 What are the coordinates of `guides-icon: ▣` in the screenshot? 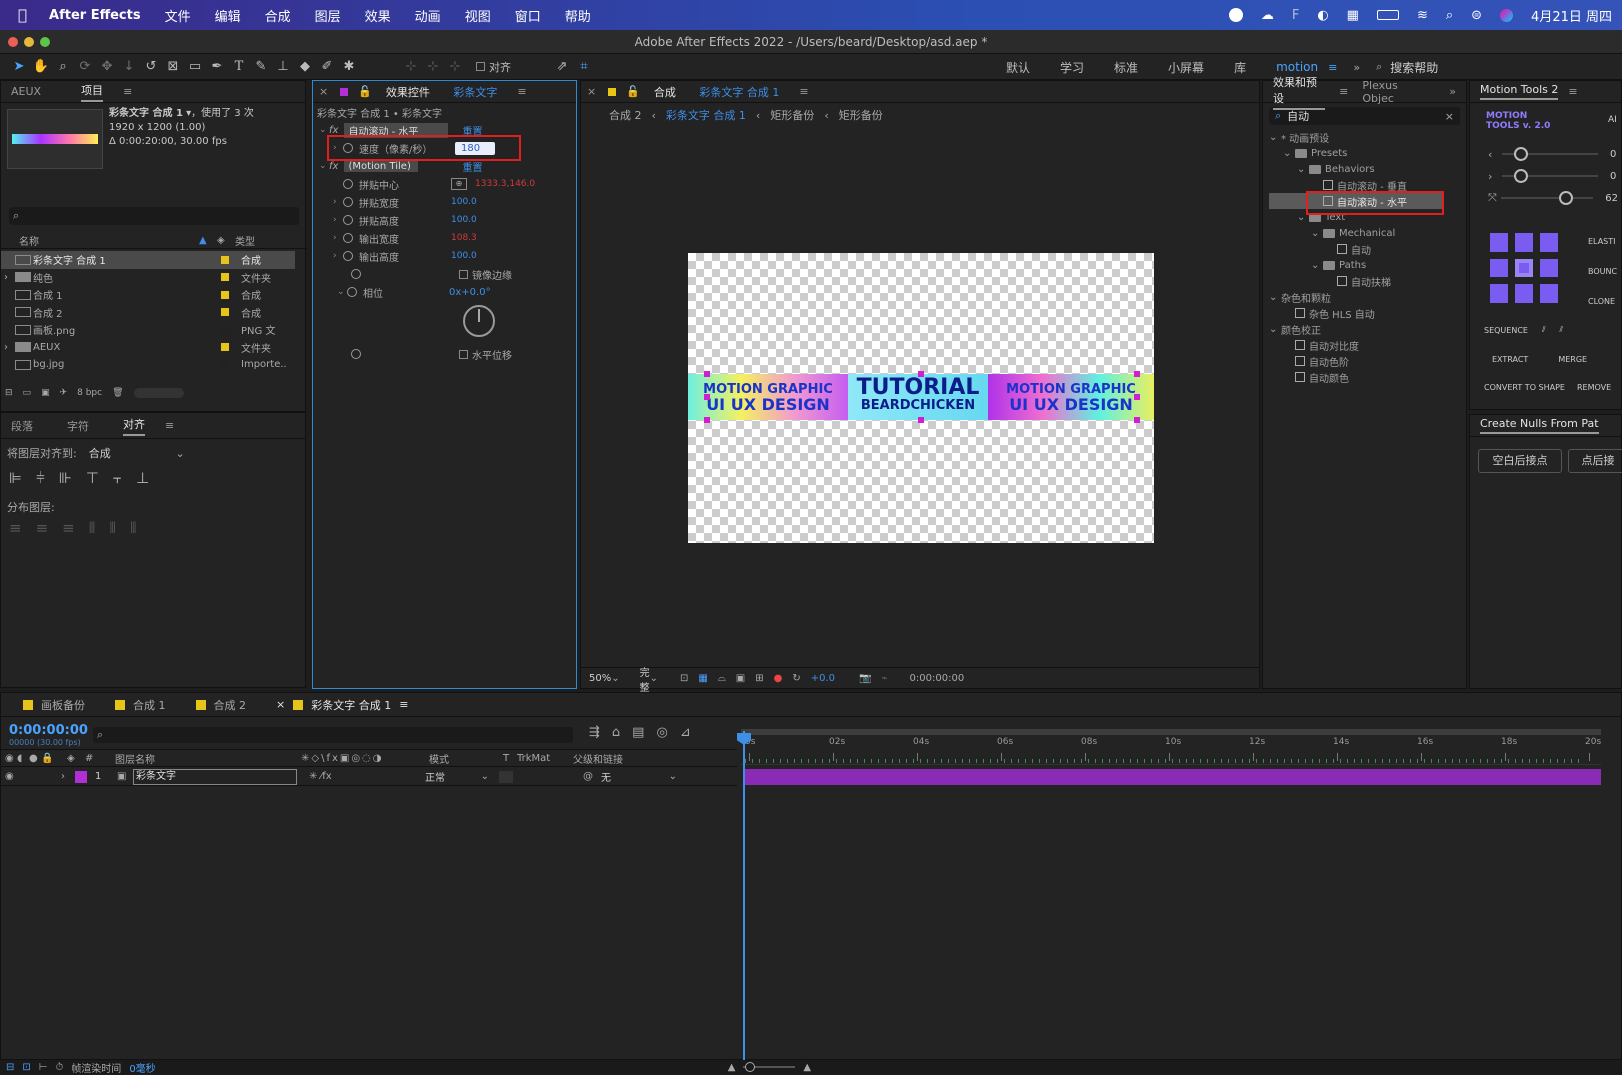 It's located at (740, 678).